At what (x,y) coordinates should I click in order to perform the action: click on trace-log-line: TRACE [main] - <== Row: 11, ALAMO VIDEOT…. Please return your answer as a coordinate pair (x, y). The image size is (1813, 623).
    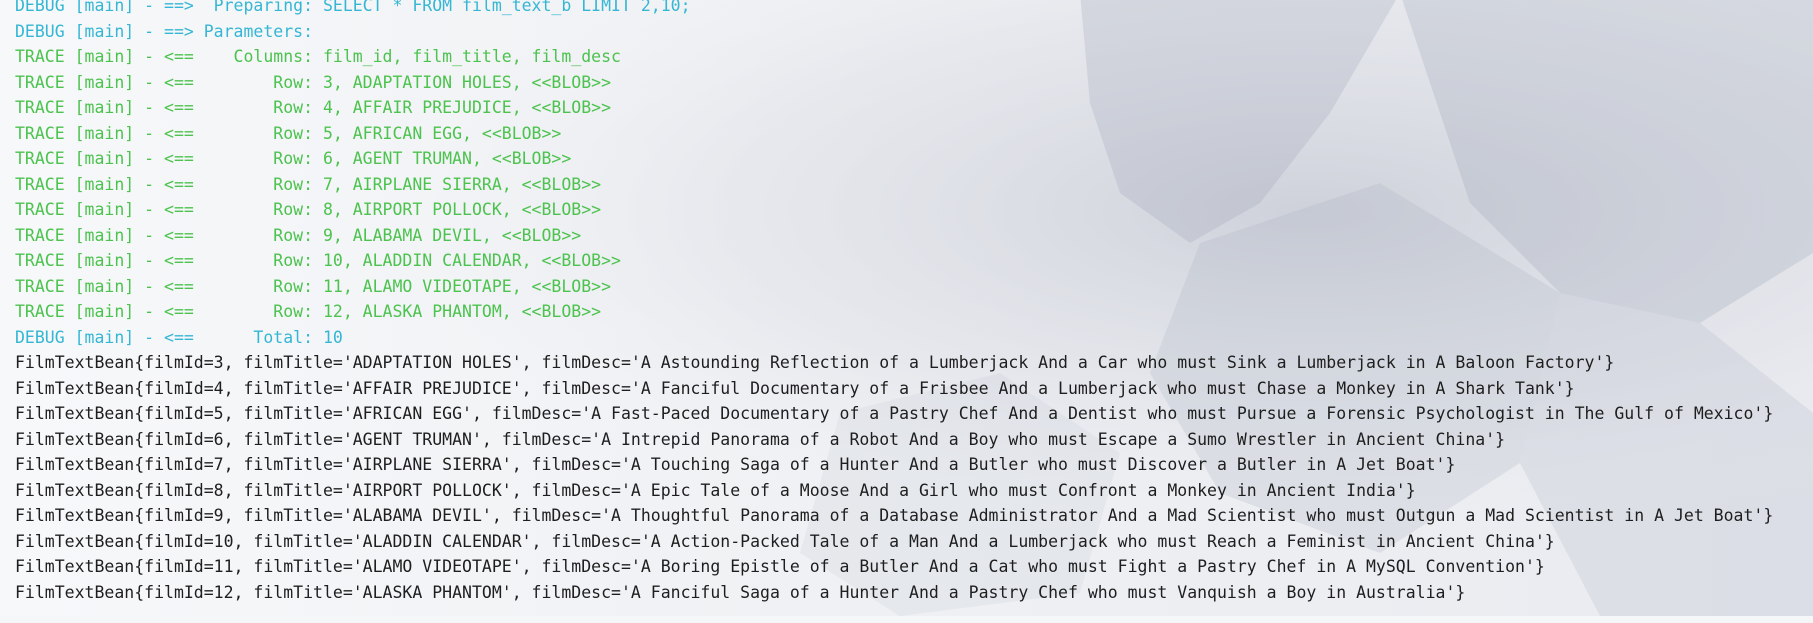
    Looking at the image, I should click on (313, 286).